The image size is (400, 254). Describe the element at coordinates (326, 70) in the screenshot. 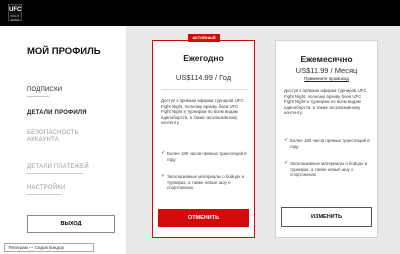

I see `plan-price: US$11.99 / Месяц` at that location.